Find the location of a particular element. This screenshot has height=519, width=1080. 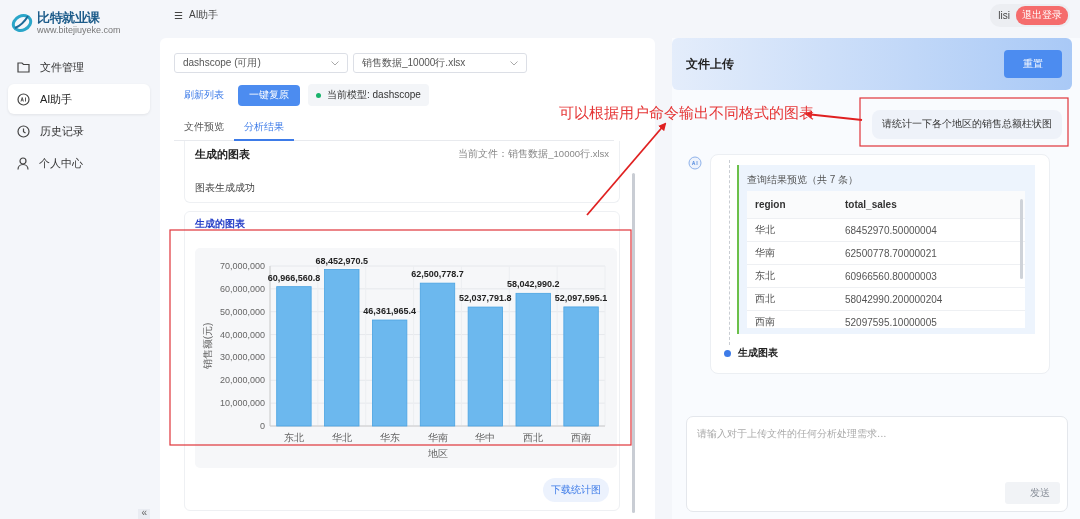

panel-title: 文件上传 is located at coordinates (710, 64).